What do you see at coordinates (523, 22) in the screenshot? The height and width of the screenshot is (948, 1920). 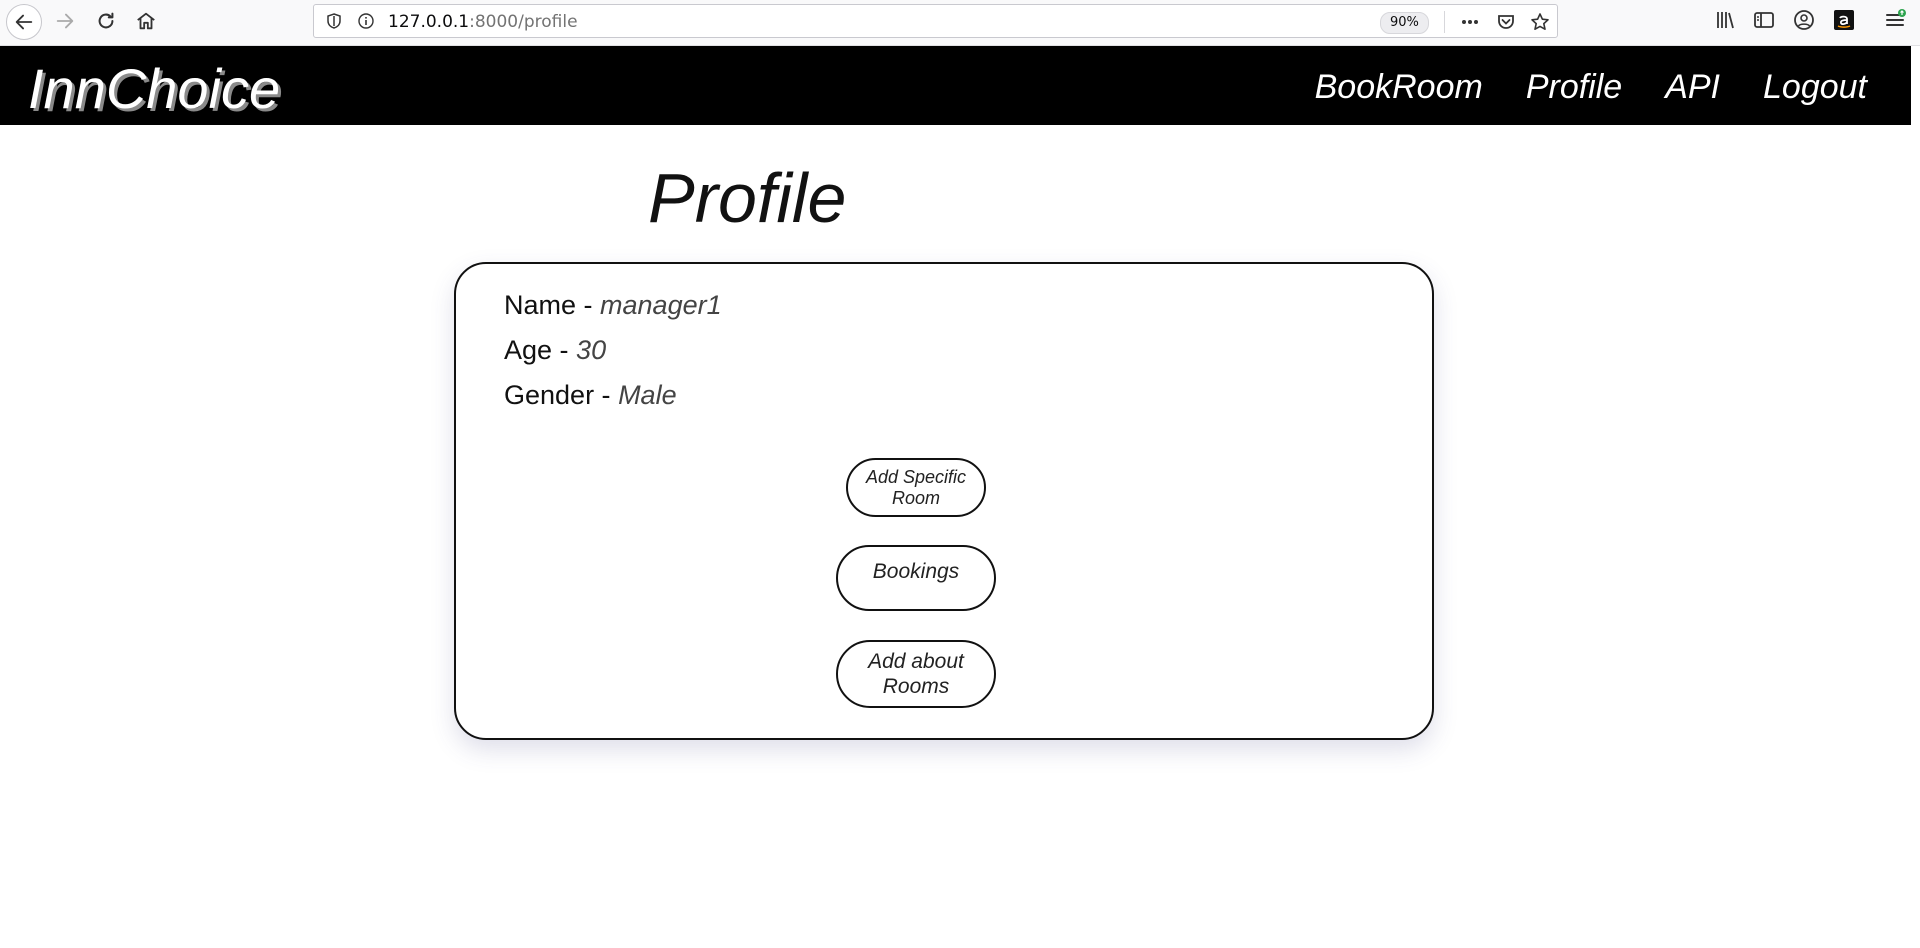 I see `url-path: :8000/profile` at bounding box center [523, 22].